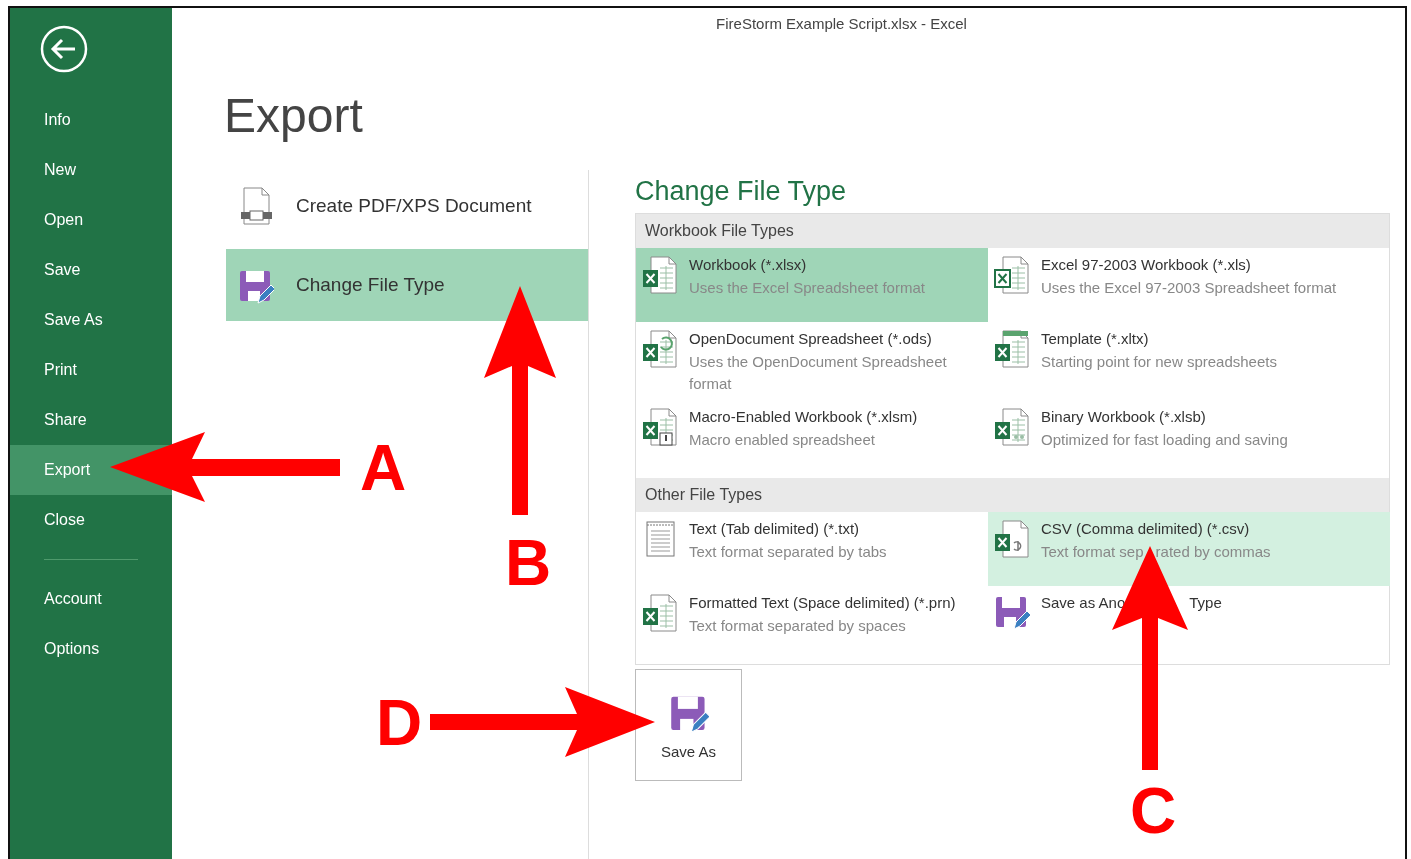  What do you see at coordinates (1083, 603) in the screenshot?
I see `file-type-name: Save as Ano` at bounding box center [1083, 603].